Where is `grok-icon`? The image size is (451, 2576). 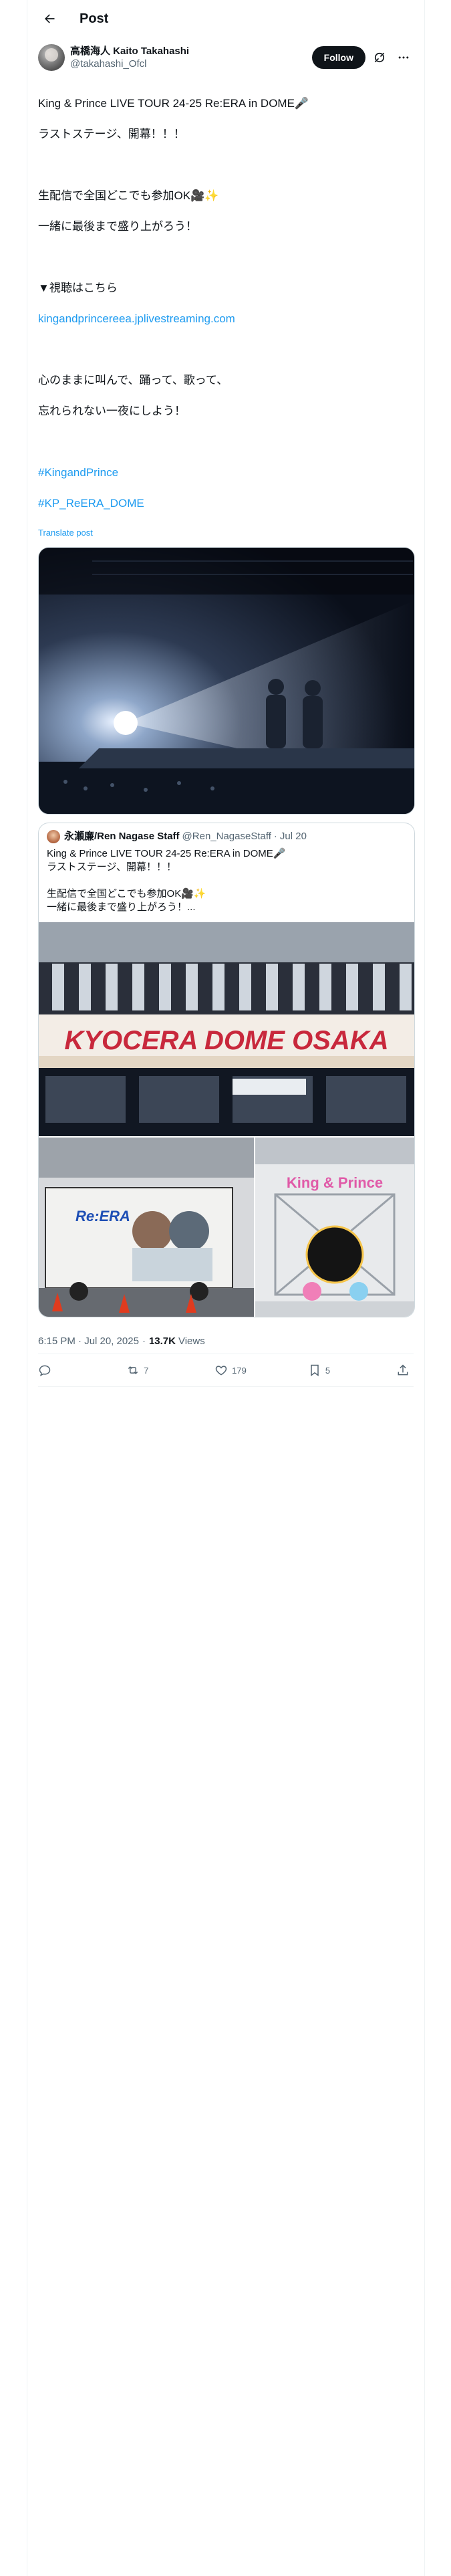 grok-icon is located at coordinates (379, 57).